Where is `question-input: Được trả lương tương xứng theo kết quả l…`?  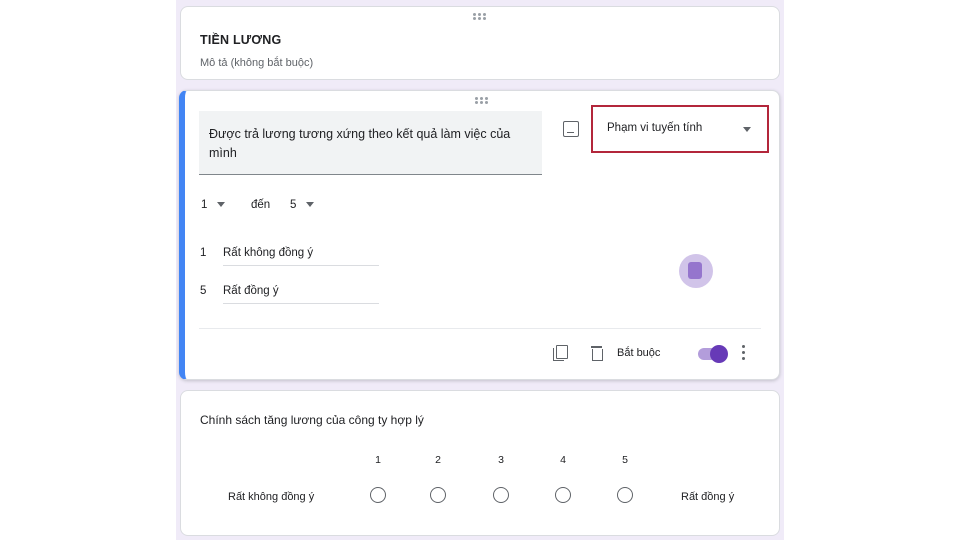
question-input: Được trả lương tương xứng theo kết quả l… is located at coordinates (370, 143).